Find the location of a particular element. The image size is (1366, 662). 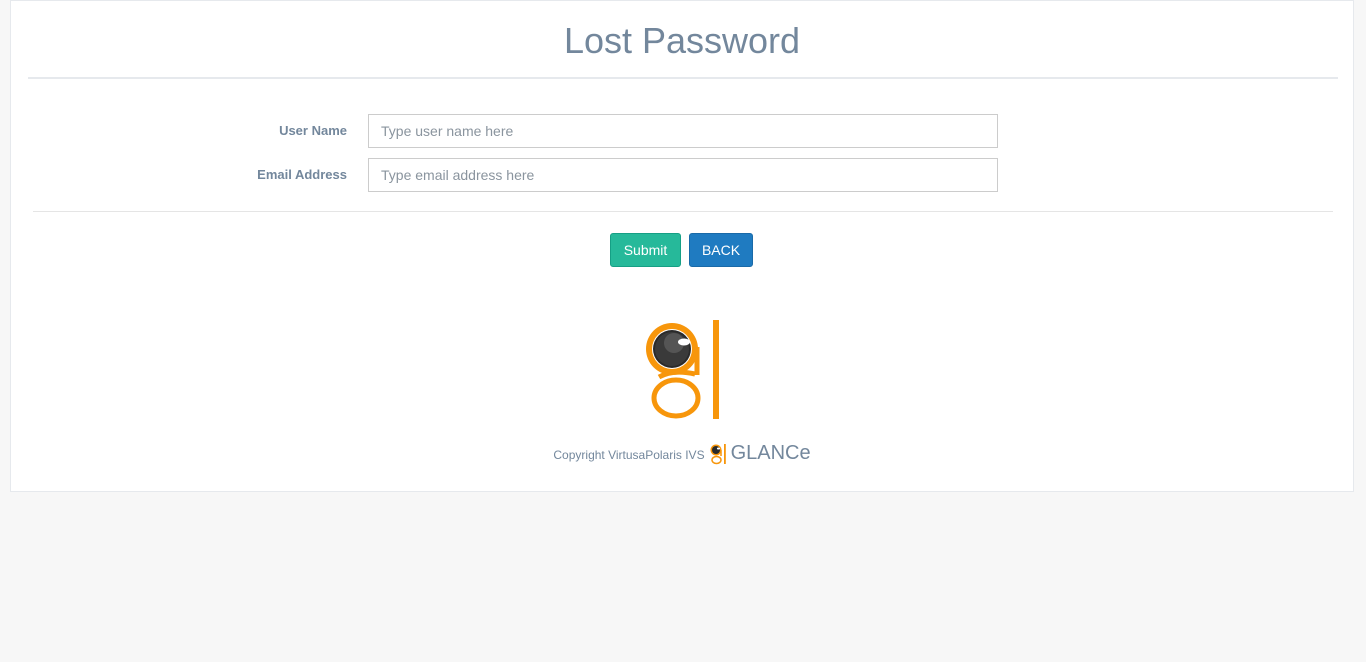

footer: Copyright VirtusaPolaris IVS GLANCe is located at coordinates (682, 454).